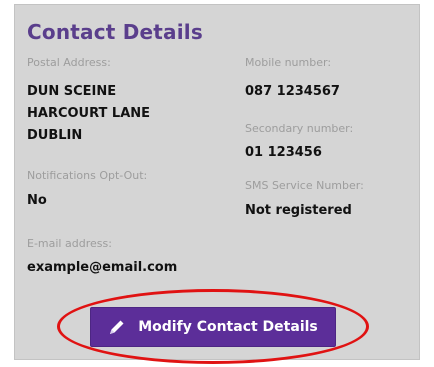 The image size is (434, 367). I want to click on mobile-number-label: Mobile number:, so click(288, 62).